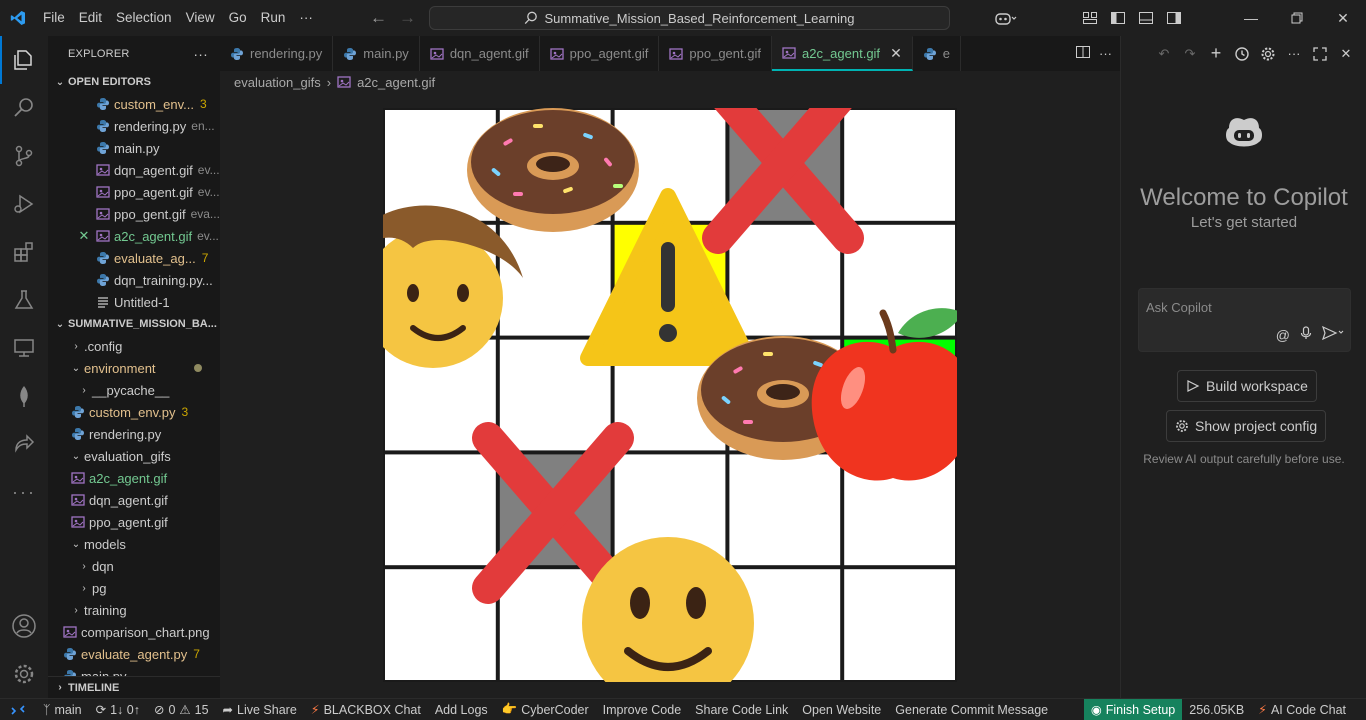 The width and height of the screenshot is (1366, 720). What do you see at coordinates (1297, 18) in the screenshot?
I see `restore-icon` at bounding box center [1297, 18].